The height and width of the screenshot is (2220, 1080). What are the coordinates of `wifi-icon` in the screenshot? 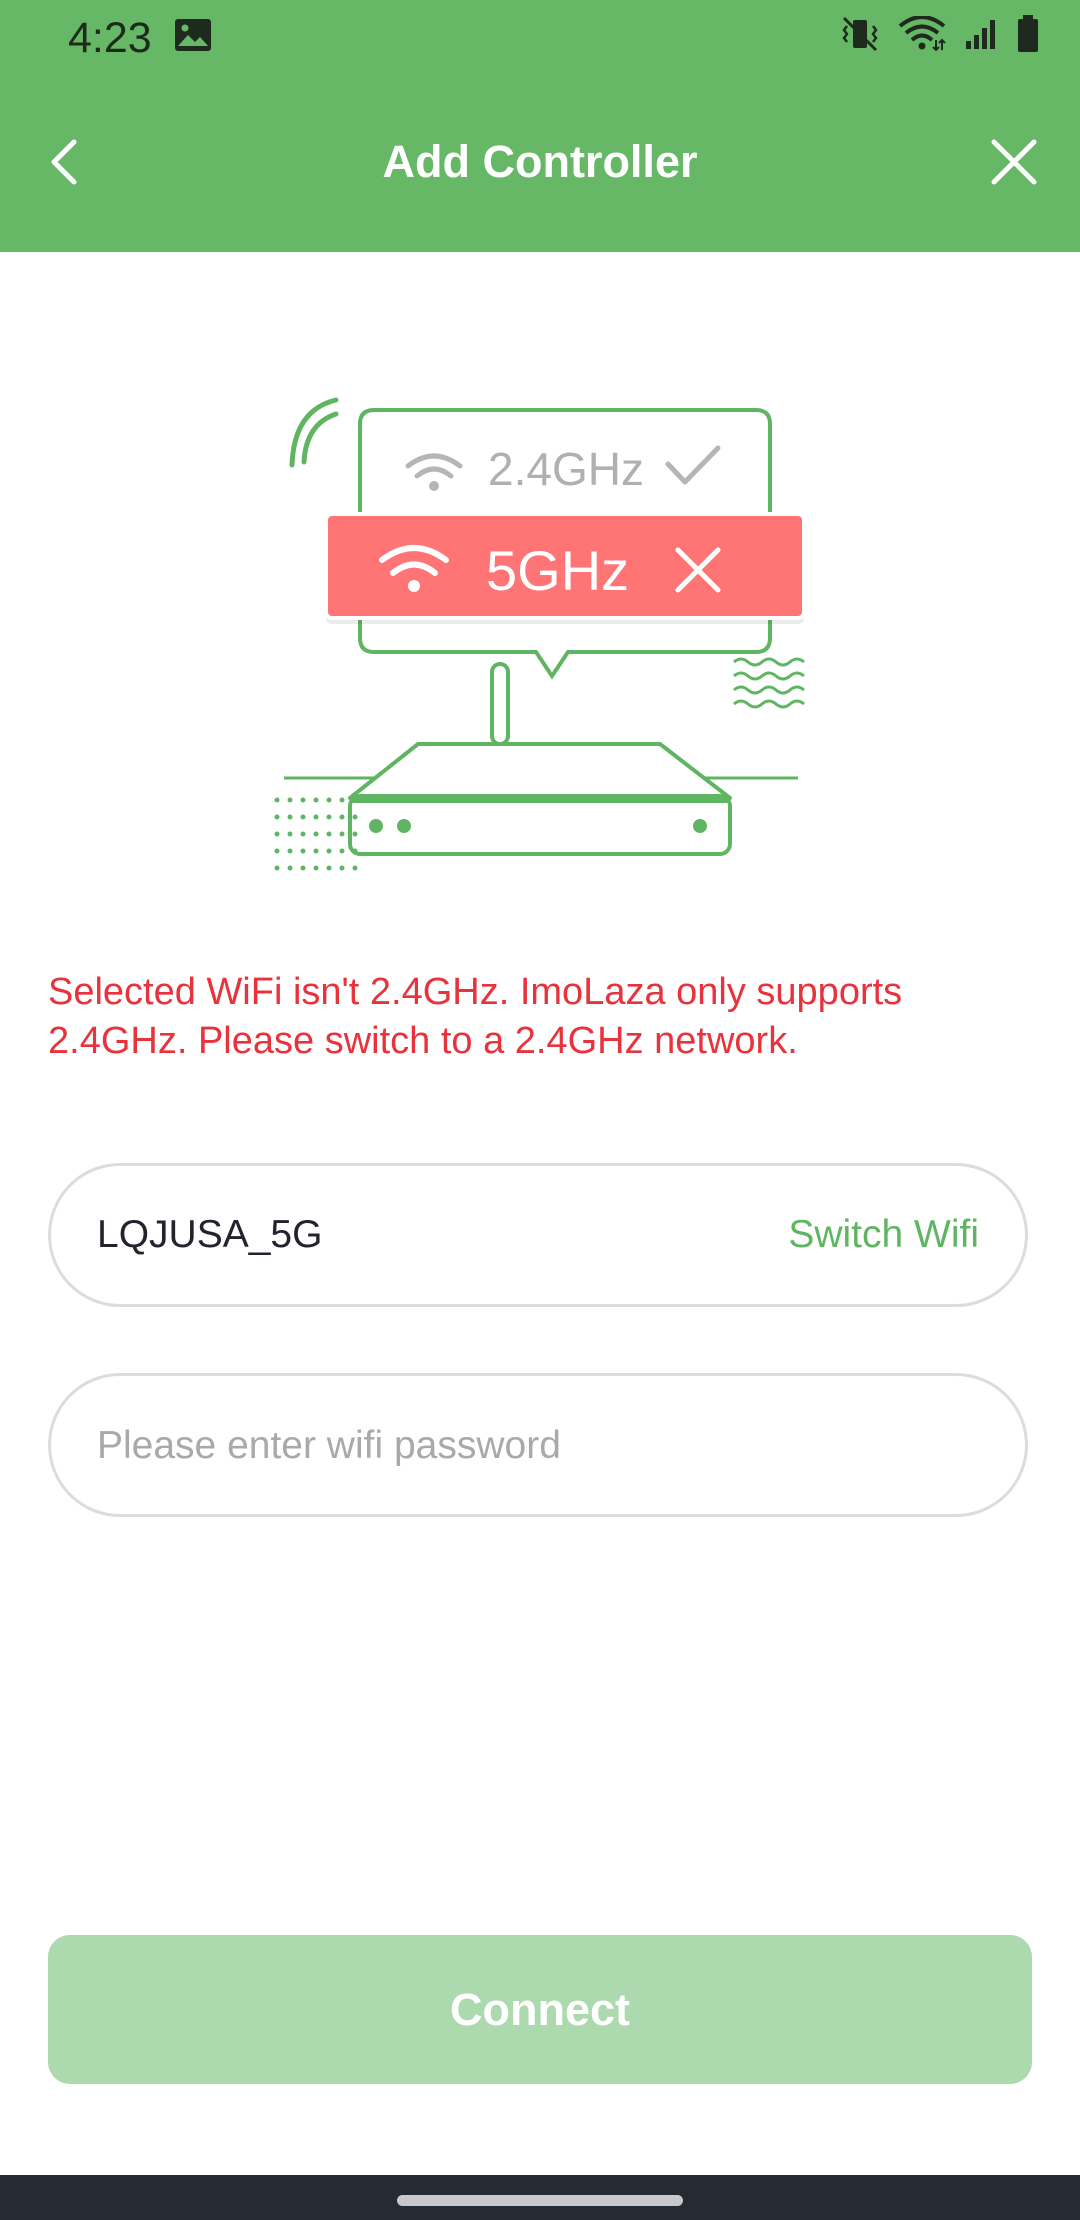 It's located at (922, 36).